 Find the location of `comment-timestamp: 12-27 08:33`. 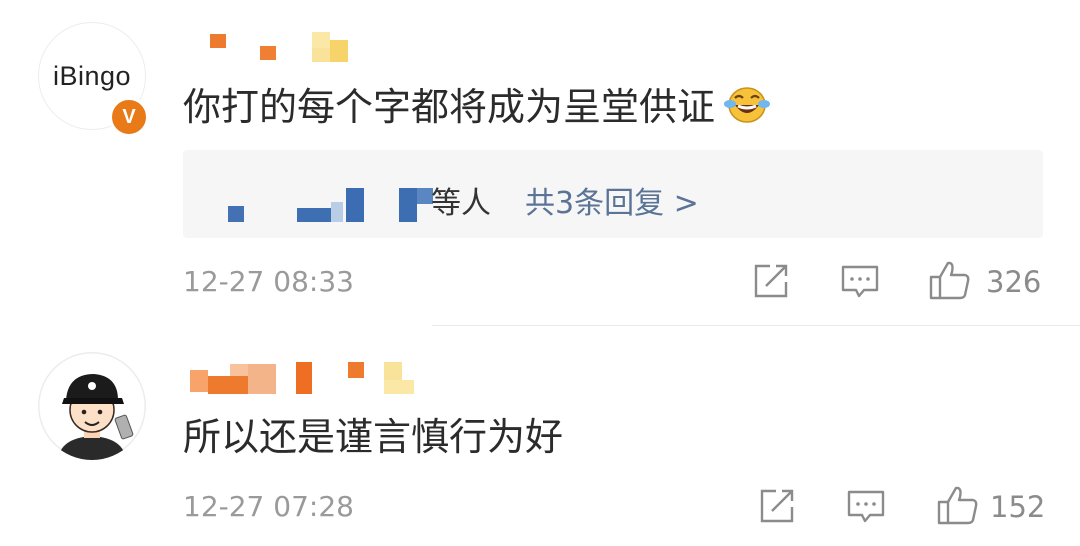

comment-timestamp: 12-27 08:33 is located at coordinates (268, 281).